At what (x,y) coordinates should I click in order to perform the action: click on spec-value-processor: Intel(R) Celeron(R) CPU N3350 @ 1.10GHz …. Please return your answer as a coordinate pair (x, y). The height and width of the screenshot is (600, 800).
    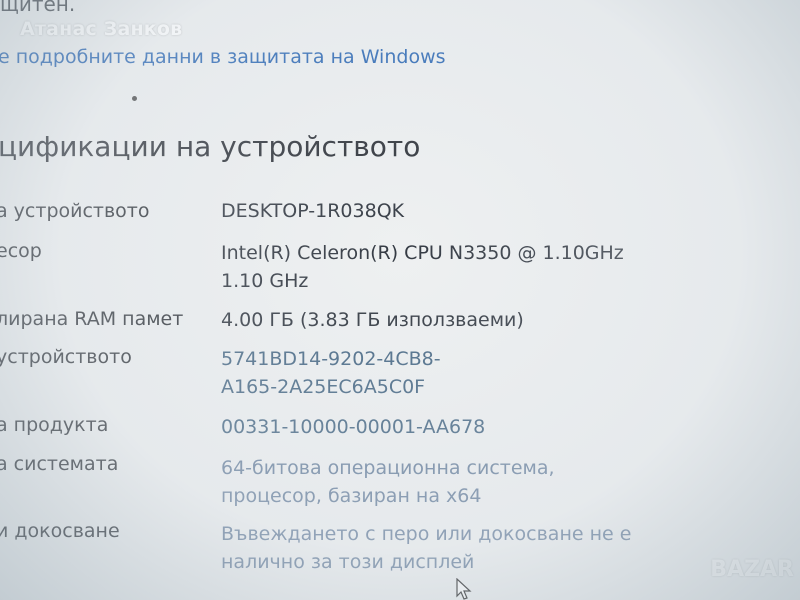
    Looking at the image, I should click on (422, 267).